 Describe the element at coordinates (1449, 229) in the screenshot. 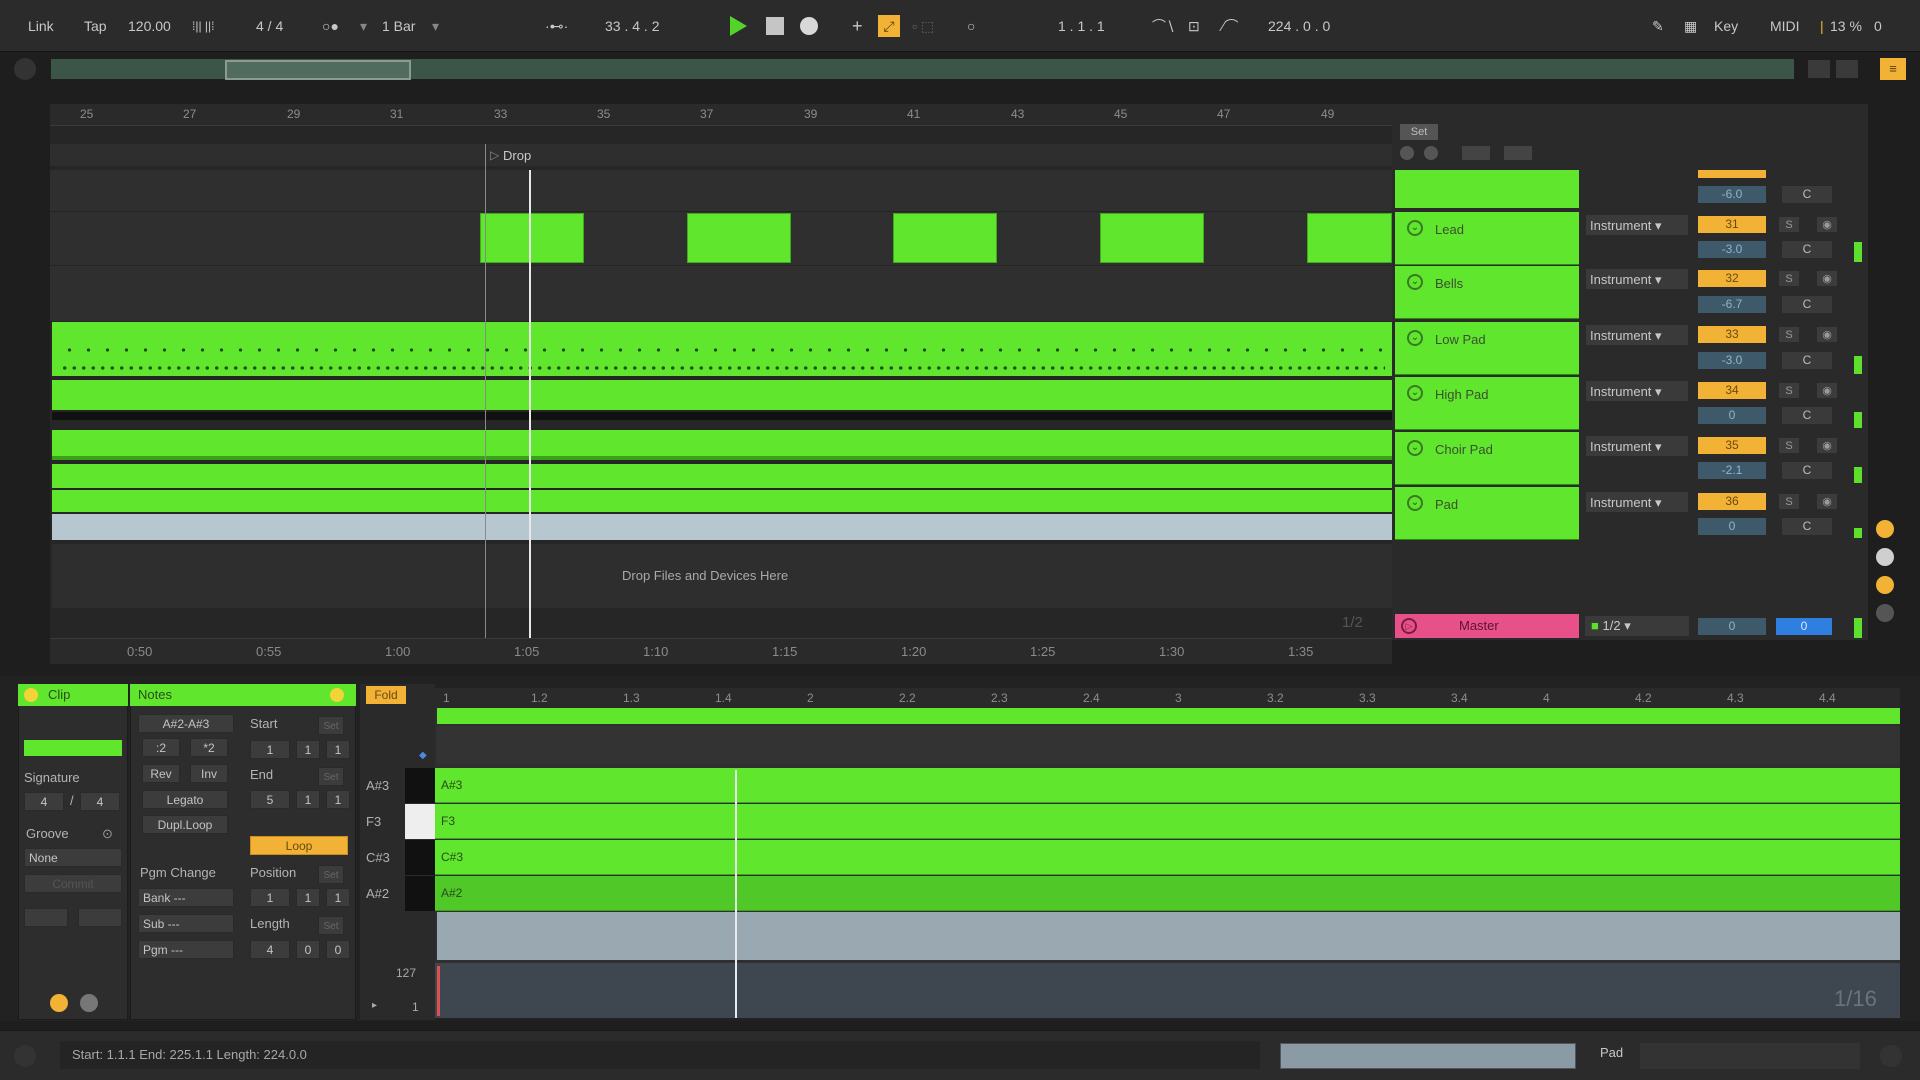

I see `track-name: Lead` at that location.